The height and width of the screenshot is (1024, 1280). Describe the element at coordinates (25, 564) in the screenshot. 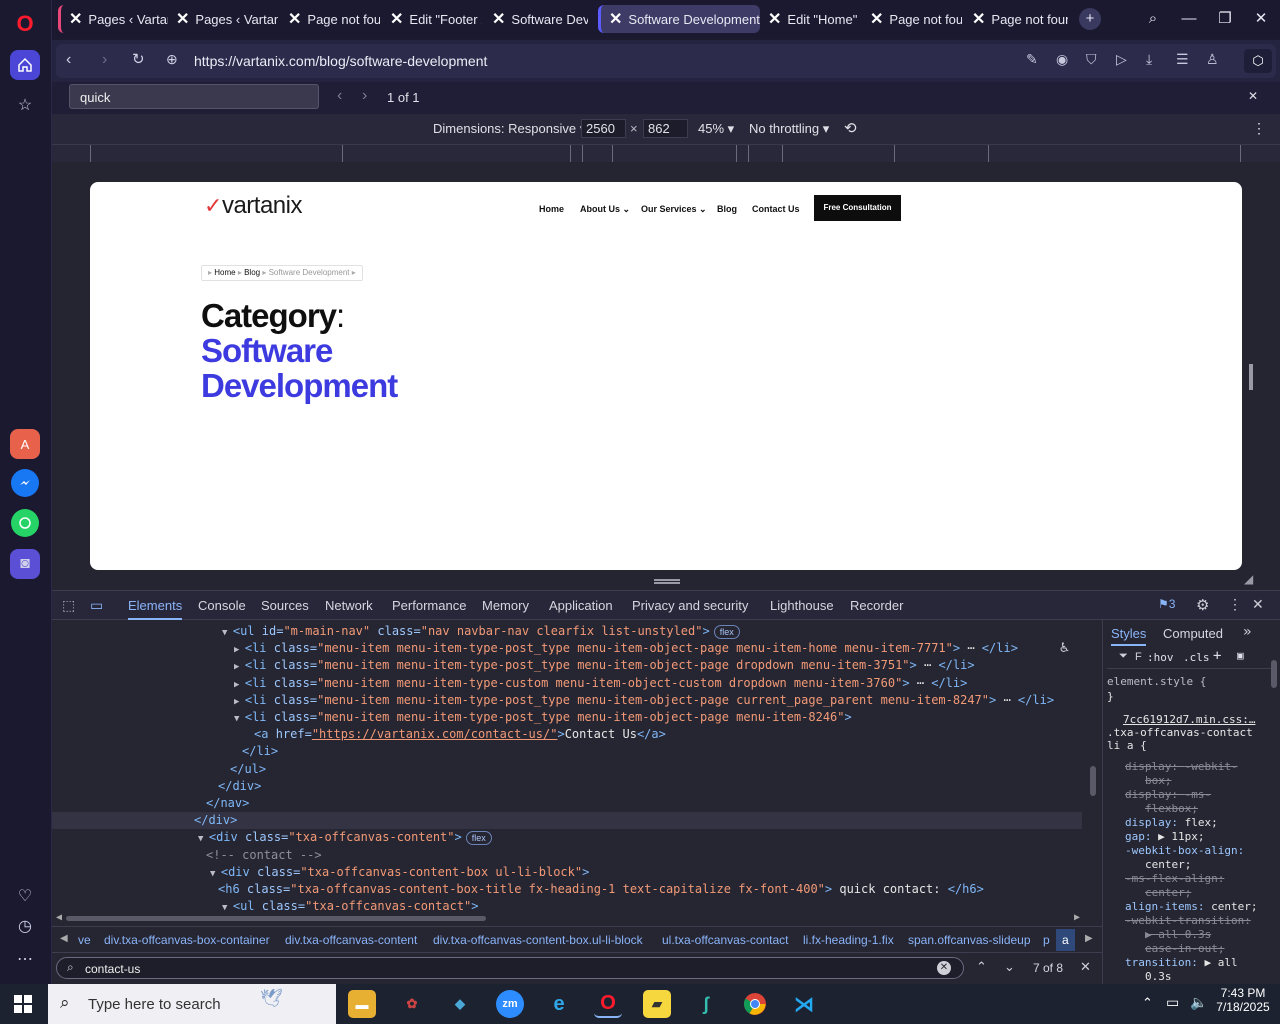

I see `discord-icon: ◙` at that location.